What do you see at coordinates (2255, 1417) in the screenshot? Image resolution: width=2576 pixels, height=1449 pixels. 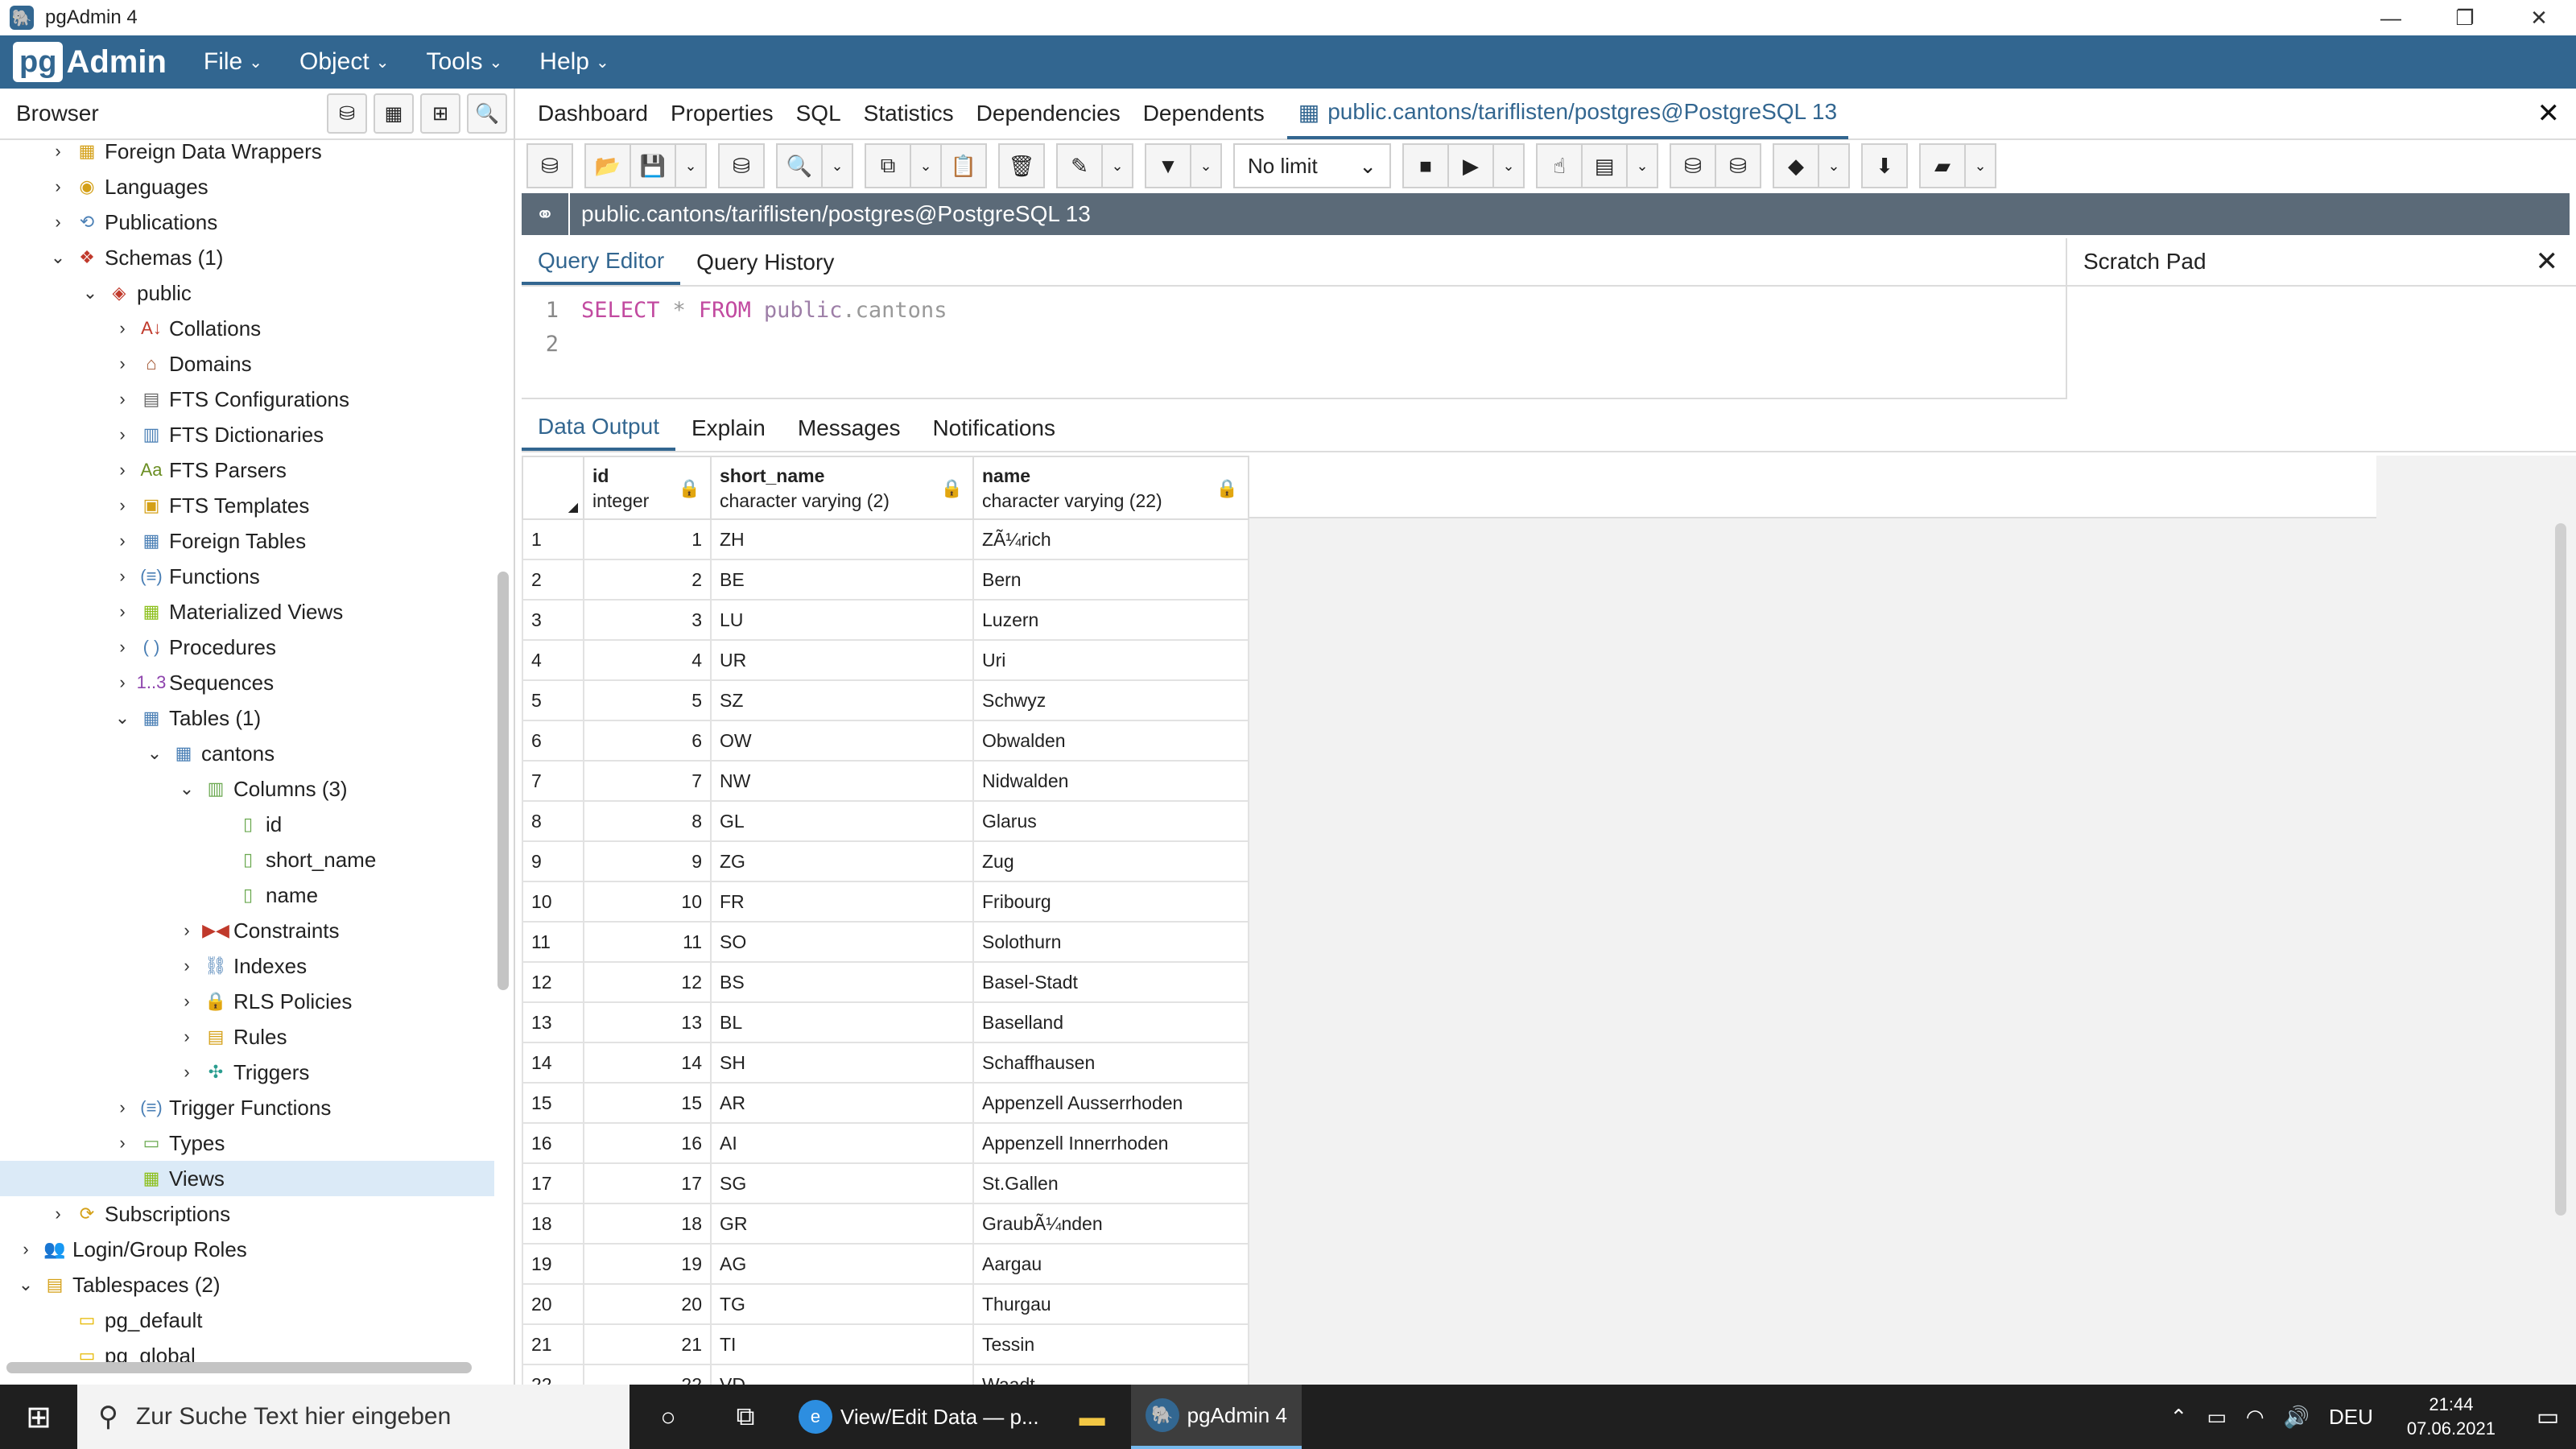 I see `wifi-icon: ◠` at bounding box center [2255, 1417].